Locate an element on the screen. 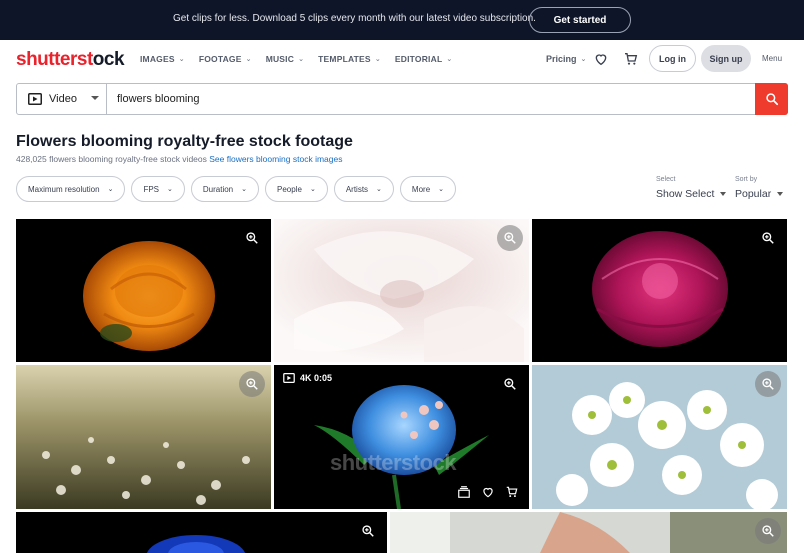 Image resolution: width=804 pixels, height=553 pixels. search-input is located at coordinates (417, 99).